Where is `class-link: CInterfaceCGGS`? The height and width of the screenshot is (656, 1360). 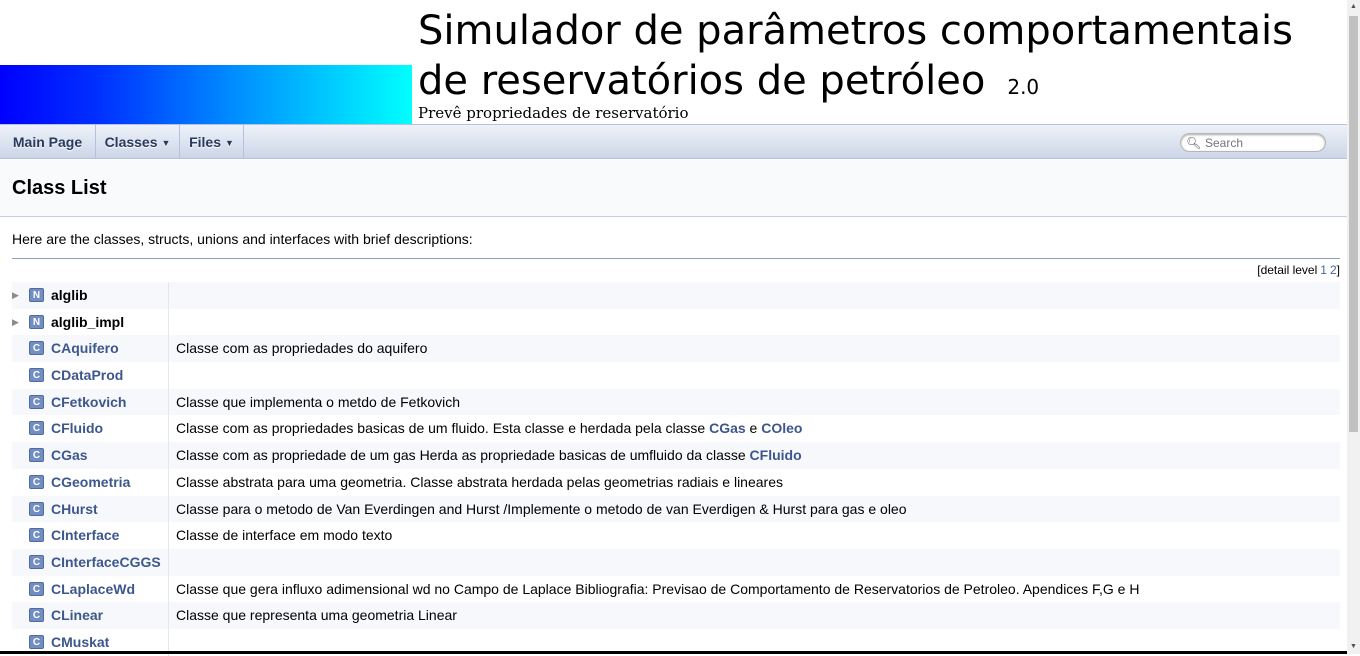
class-link: CInterfaceCGGS is located at coordinates (106, 562).